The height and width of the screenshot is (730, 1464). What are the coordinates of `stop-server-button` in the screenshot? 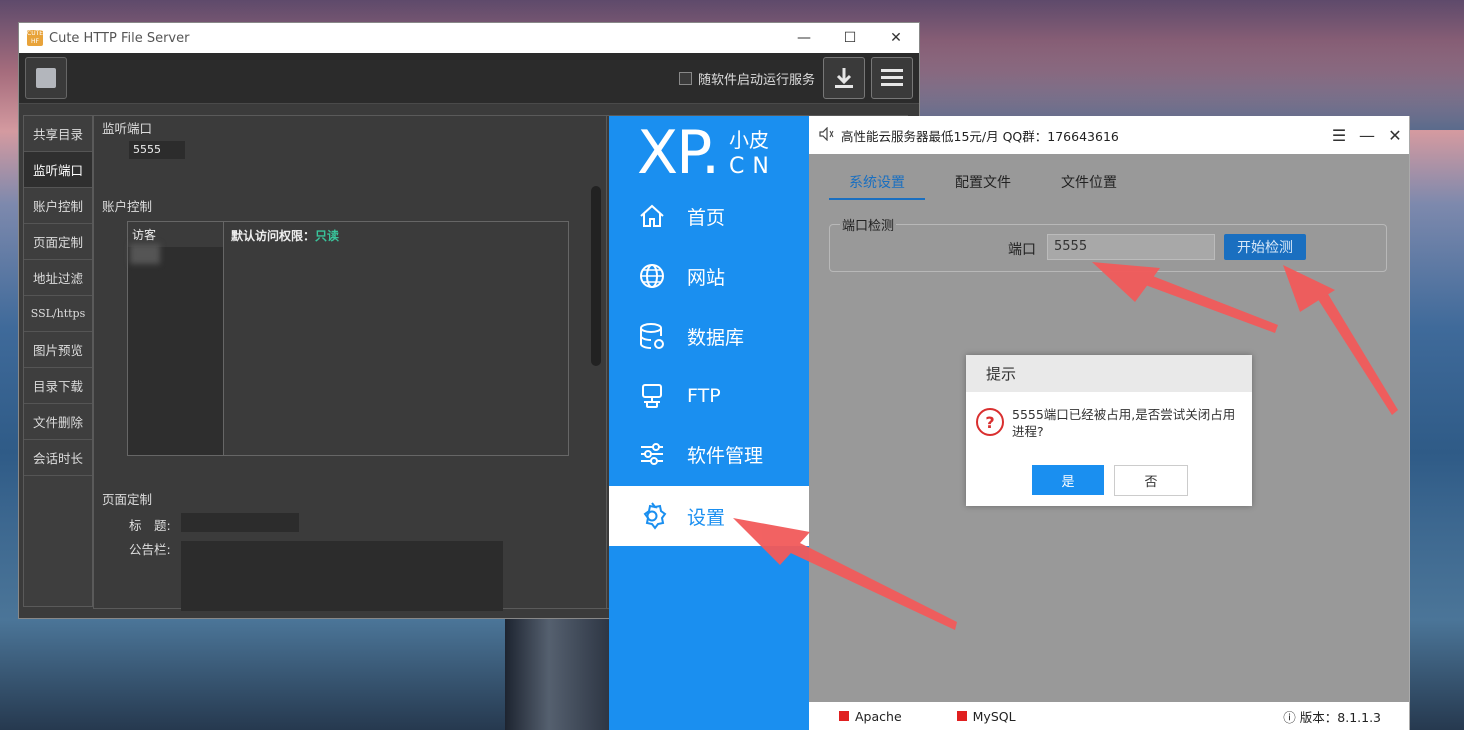 It's located at (46, 78).